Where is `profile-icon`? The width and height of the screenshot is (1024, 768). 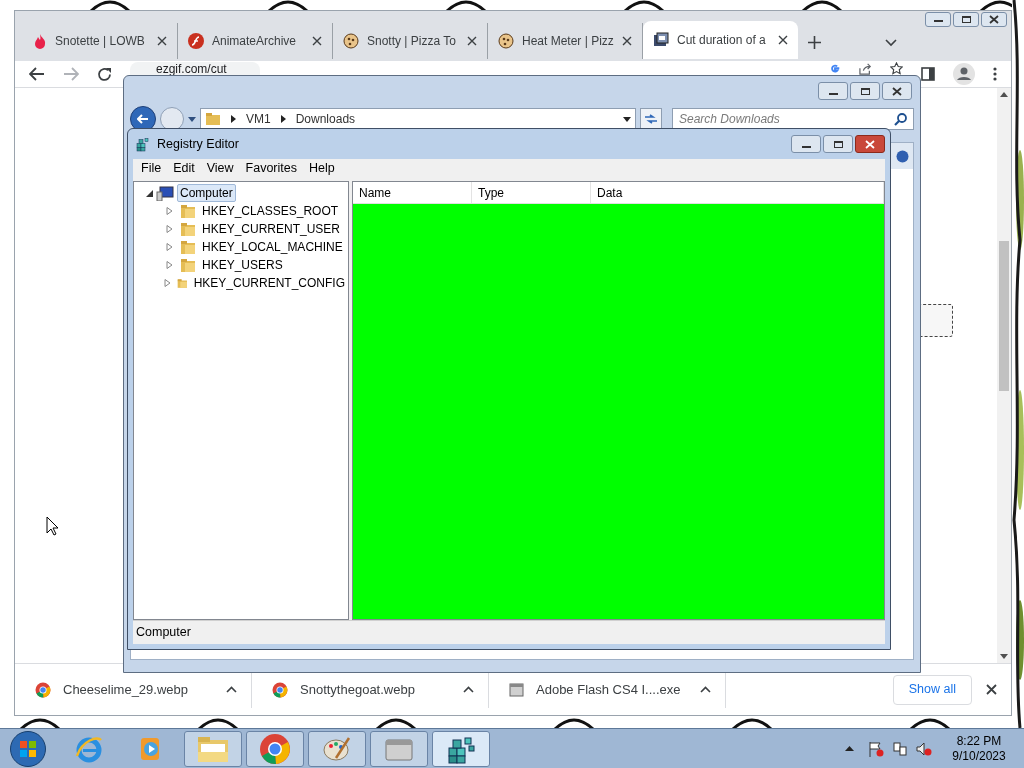 profile-icon is located at coordinates (964, 74).